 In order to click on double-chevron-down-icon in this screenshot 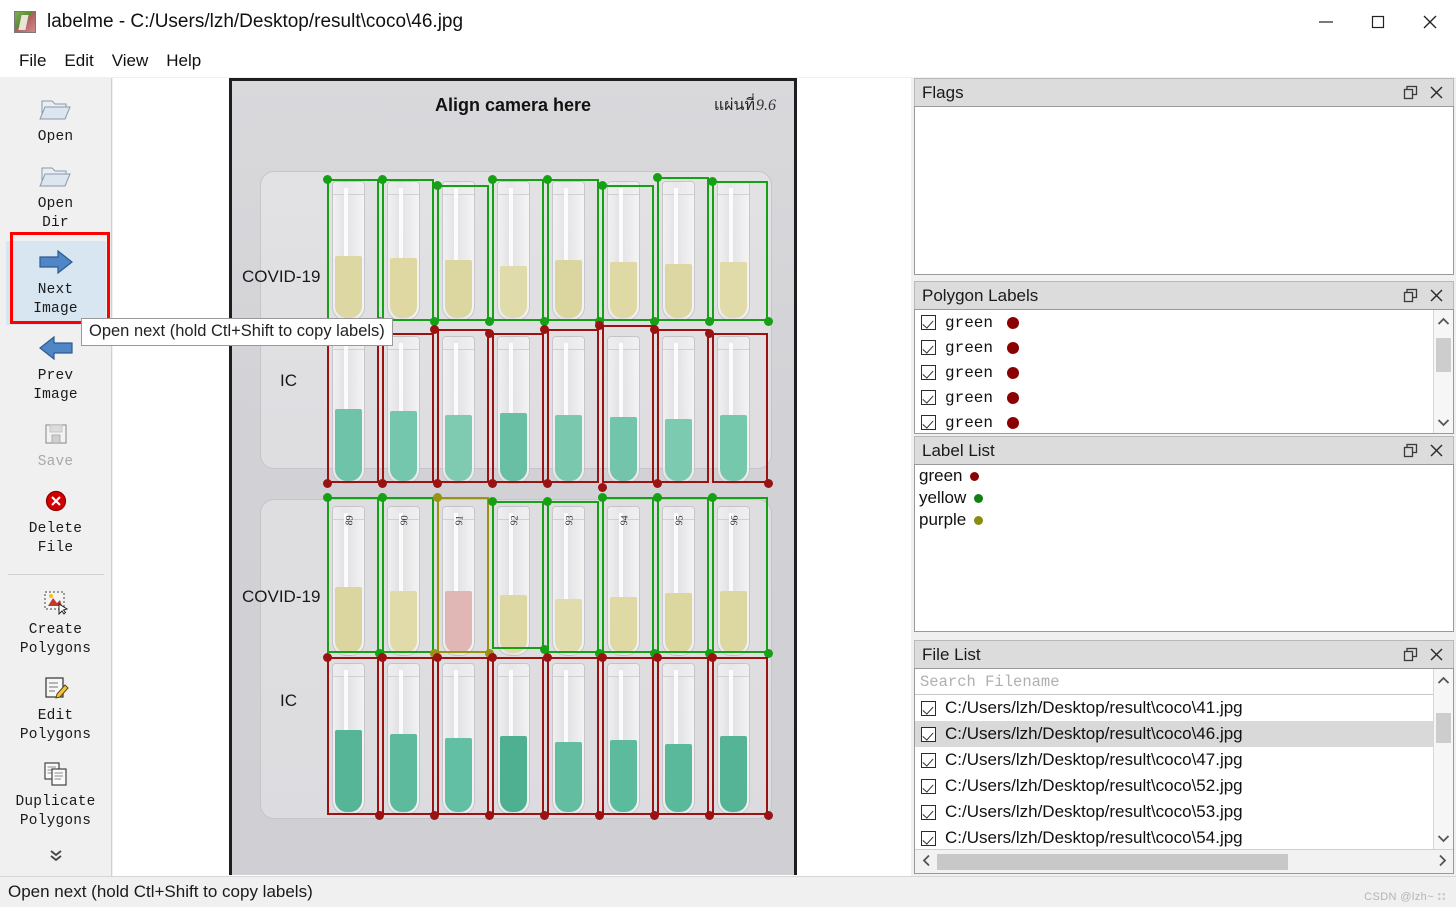, I will do `click(56, 855)`.